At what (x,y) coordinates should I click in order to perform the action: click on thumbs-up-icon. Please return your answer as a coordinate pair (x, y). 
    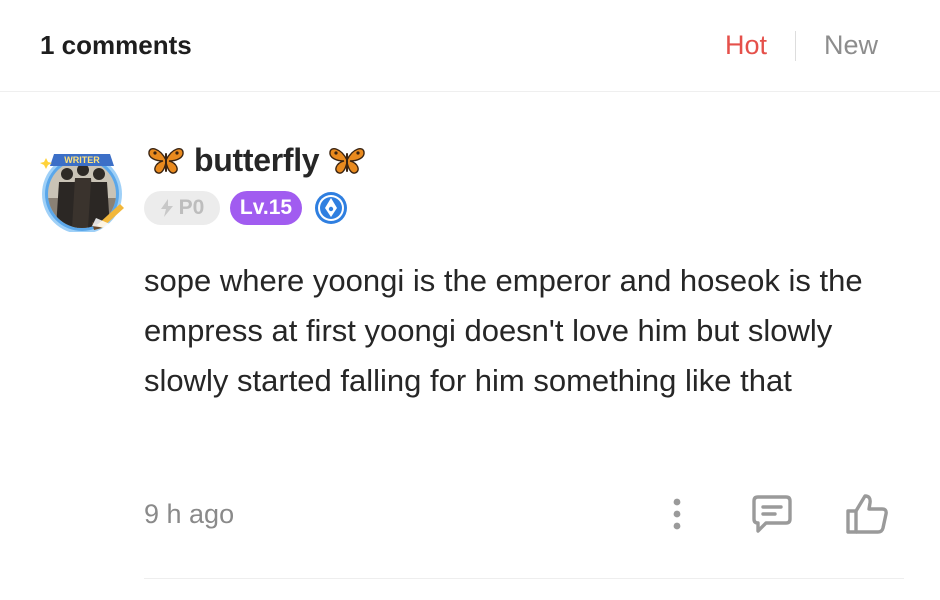
    Looking at the image, I should click on (867, 514).